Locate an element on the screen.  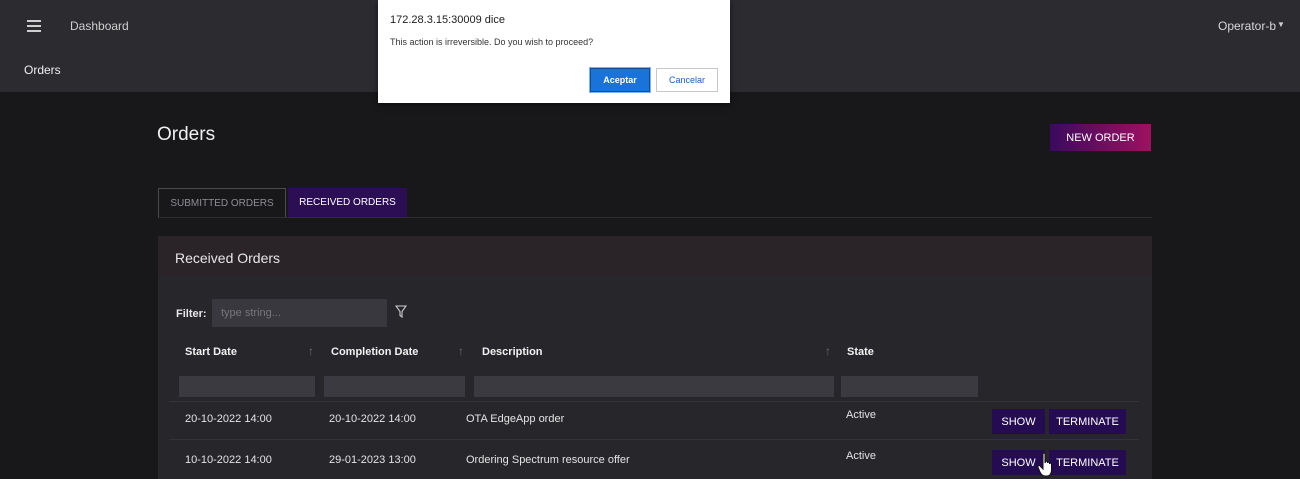
row-divider is located at coordinates (654, 439).